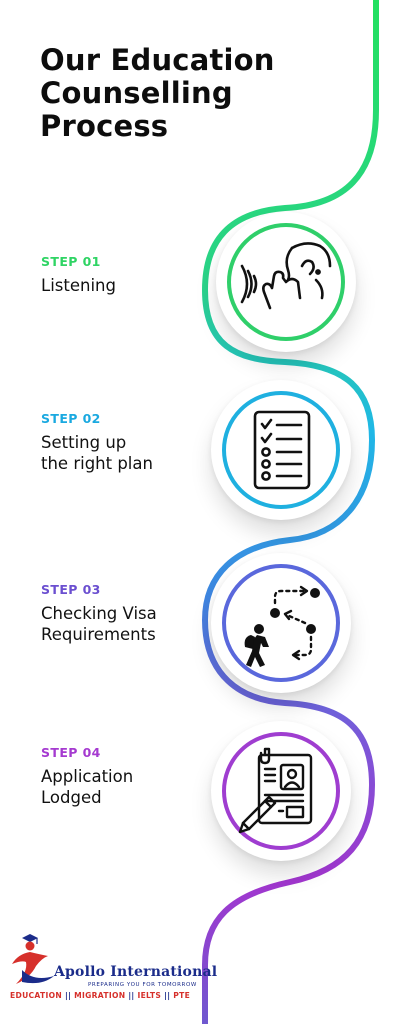 Image resolution: width=410 pixels, height=1024 pixels. What do you see at coordinates (136, 972) in the screenshot?
I see `logo-brand-name: Apollo International` at bounding box center [136, 972].